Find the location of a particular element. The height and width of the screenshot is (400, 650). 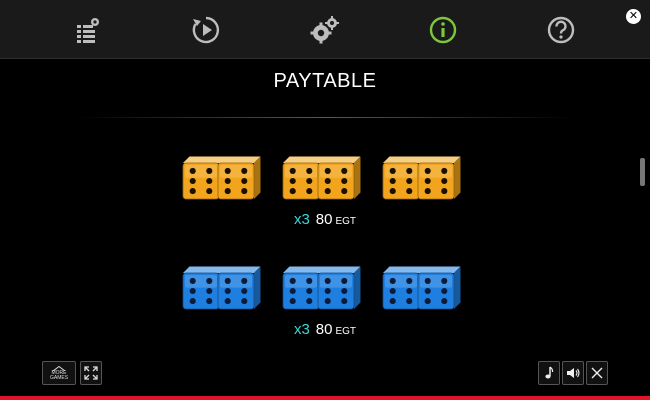

close-icon is located at coordinates (597, 373).